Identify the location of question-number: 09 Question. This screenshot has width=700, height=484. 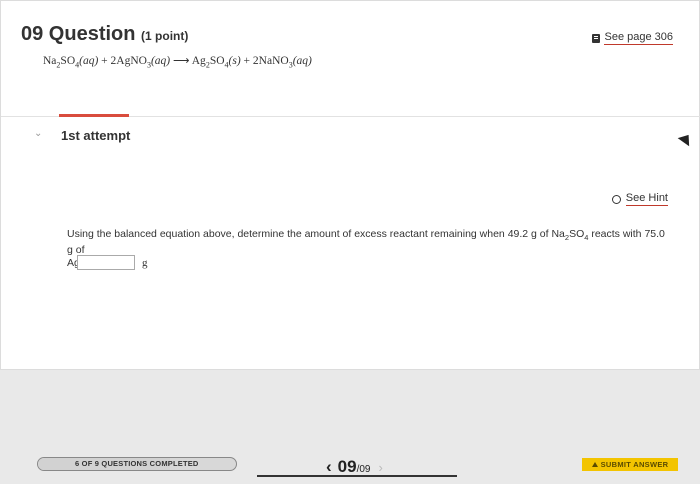
(78, 34).